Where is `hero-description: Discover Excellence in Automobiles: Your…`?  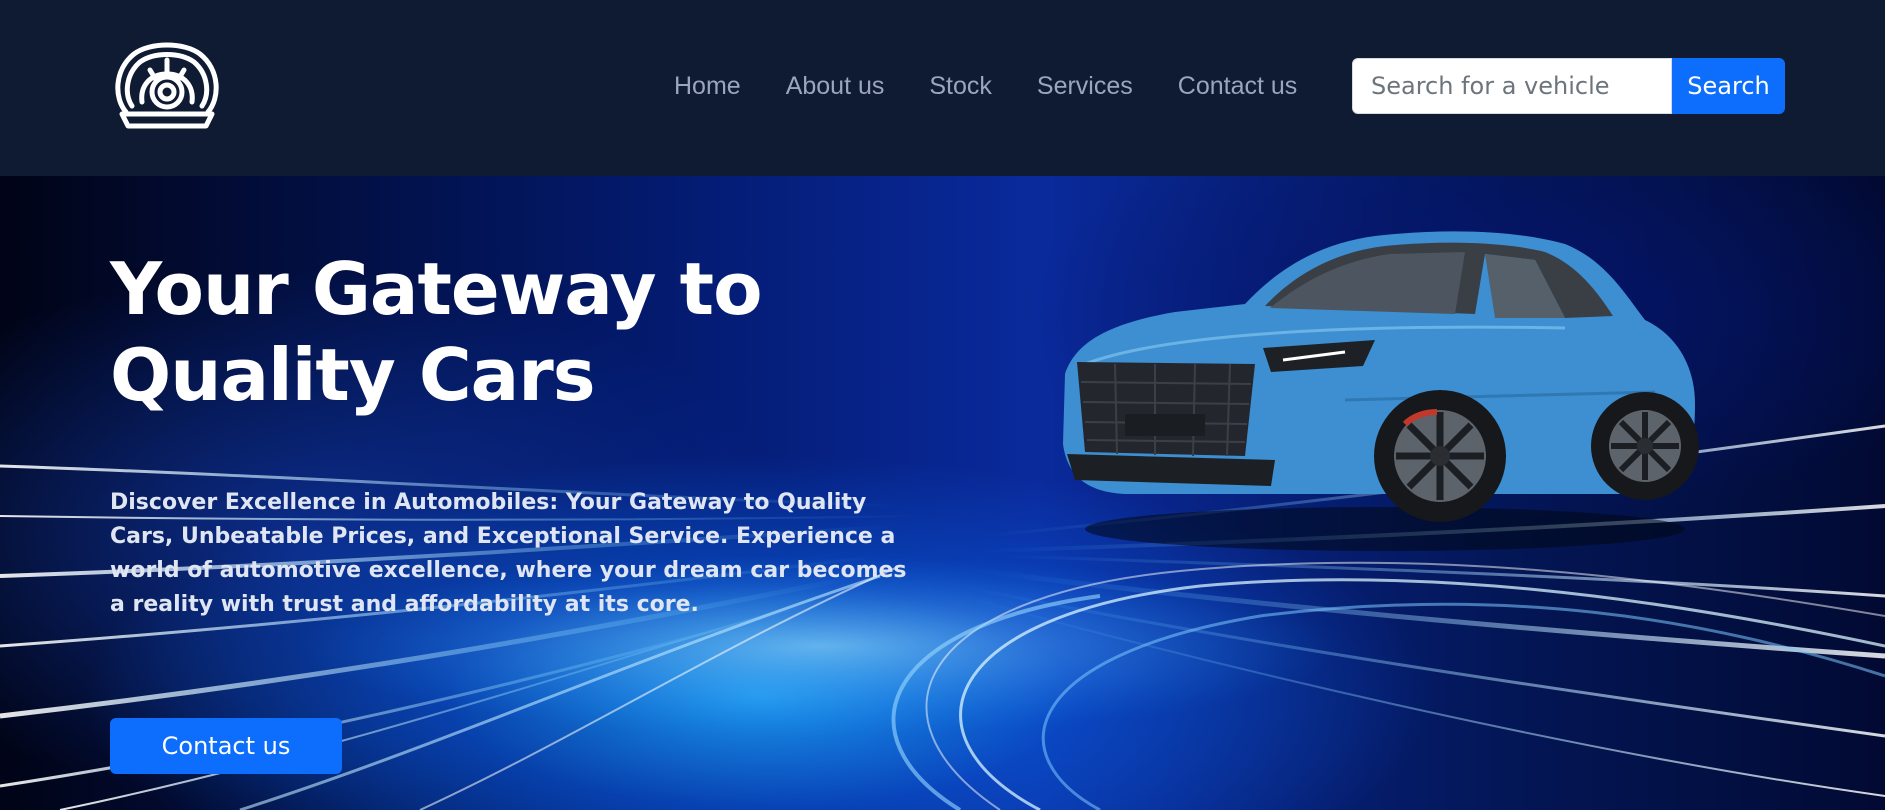 hero-description: Discover Excellence in Automobiles: Your… is located at coordinates (508, 553).